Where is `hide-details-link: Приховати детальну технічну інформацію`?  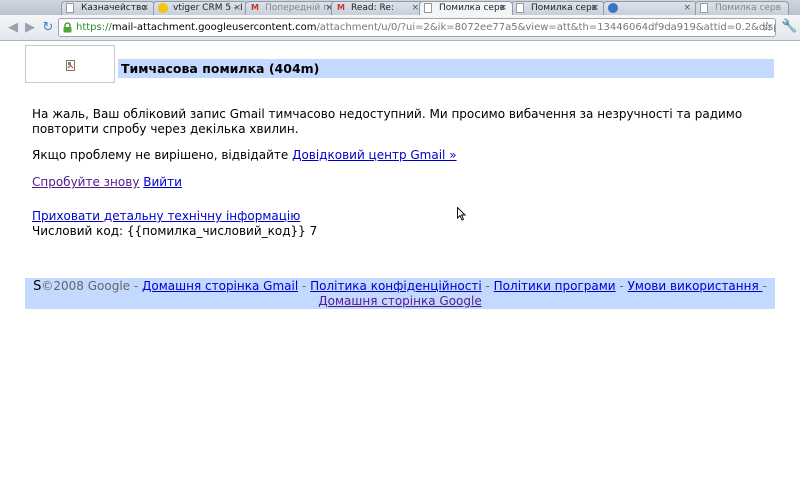
hide-details-link: Приховати детальну технічну інформацію is located at coordinates (166, 216).